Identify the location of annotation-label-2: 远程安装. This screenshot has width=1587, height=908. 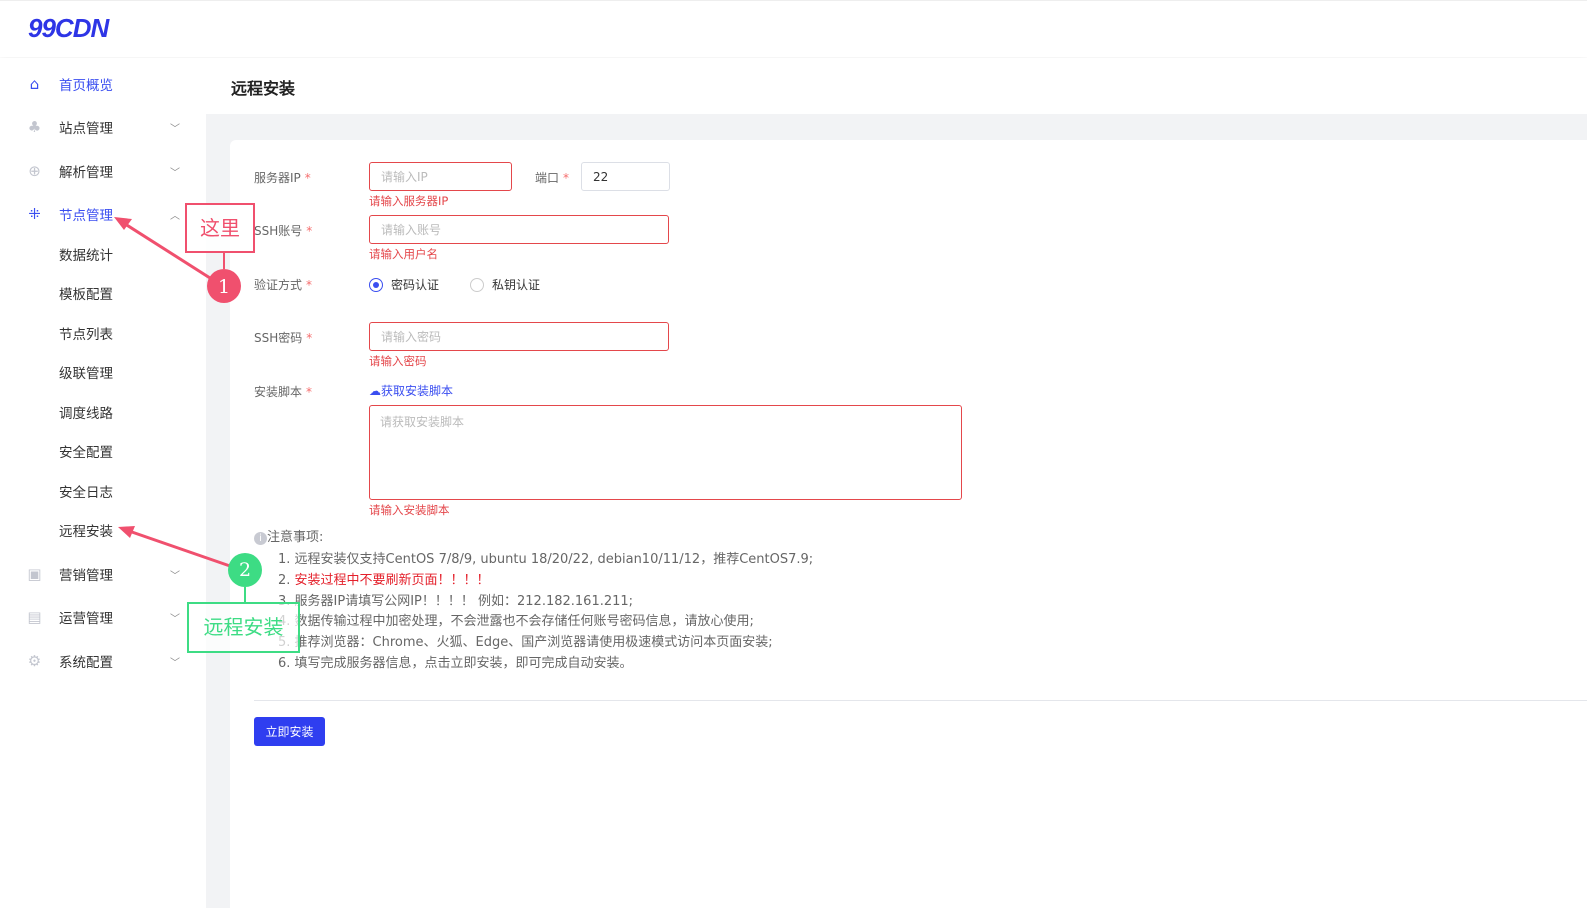
(243, 627).